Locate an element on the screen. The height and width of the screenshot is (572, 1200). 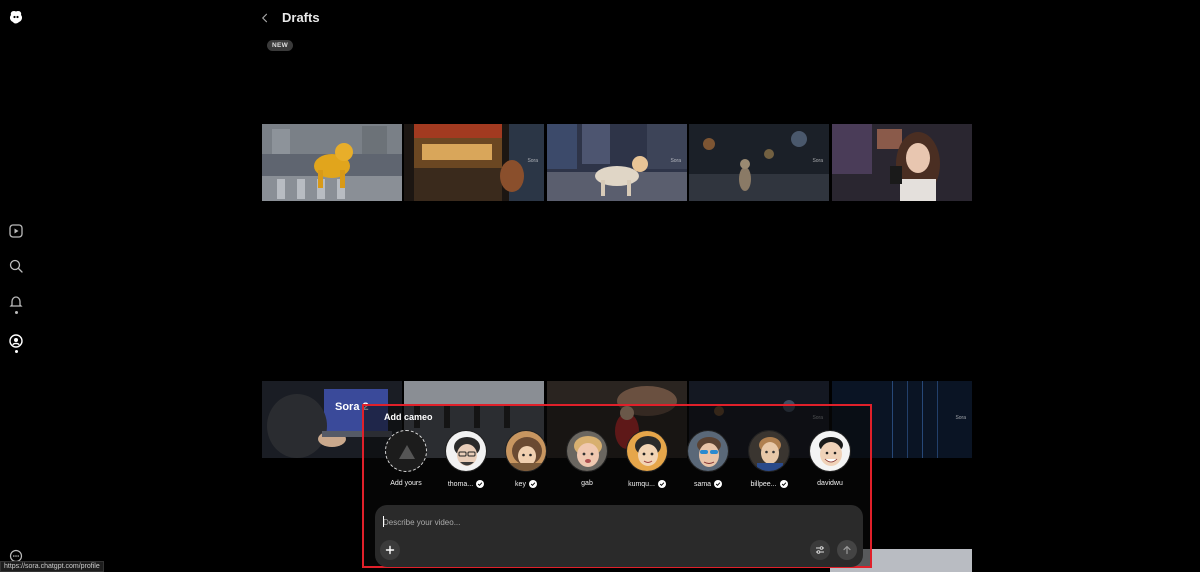
prompt-input is located at coordinates (613, 522).